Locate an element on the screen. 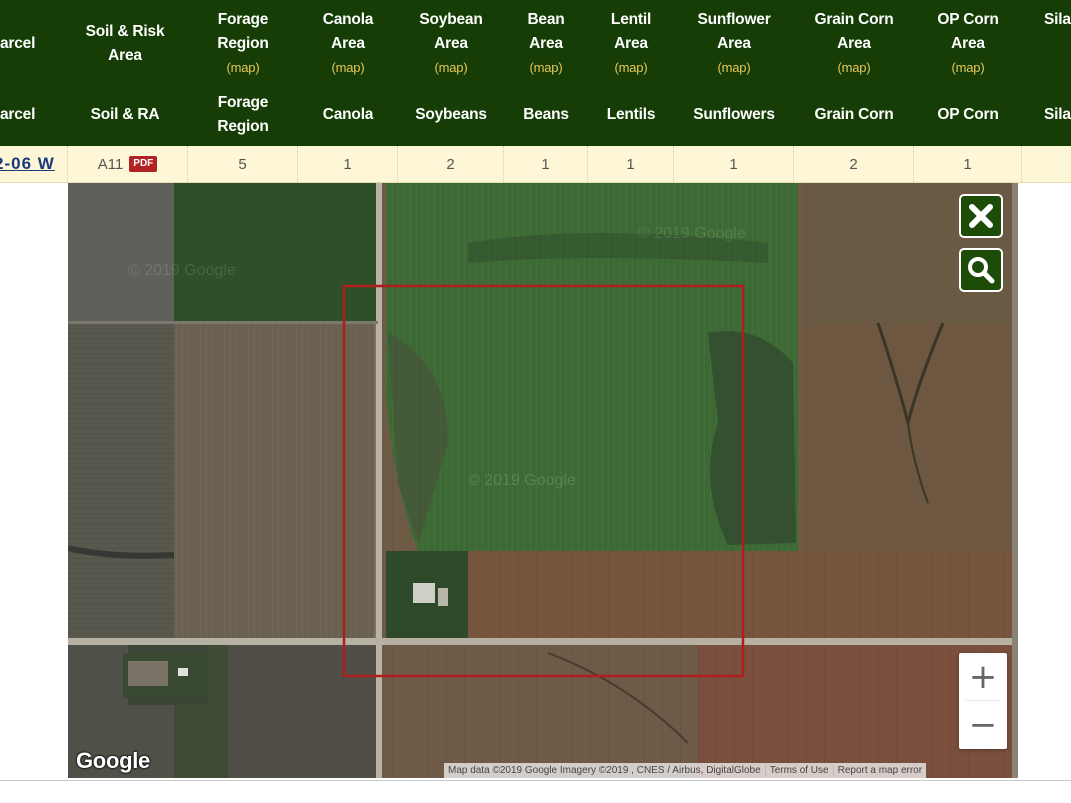 This screenshot has height=803, width=1071. table-row: 2-06 W A11 PDF 5 1 2 1 1 1 2 1 is located at coordinates (535, 164).